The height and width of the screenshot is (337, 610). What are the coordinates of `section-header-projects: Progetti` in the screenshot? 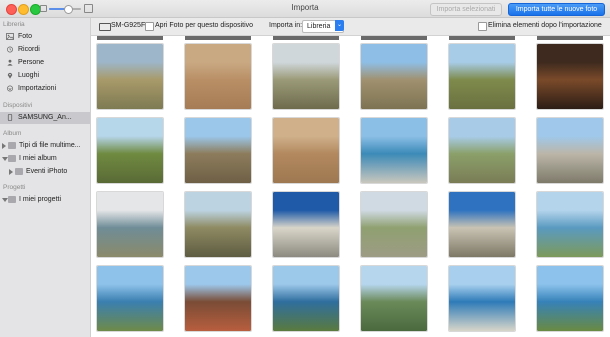 It's located at (14, 187).